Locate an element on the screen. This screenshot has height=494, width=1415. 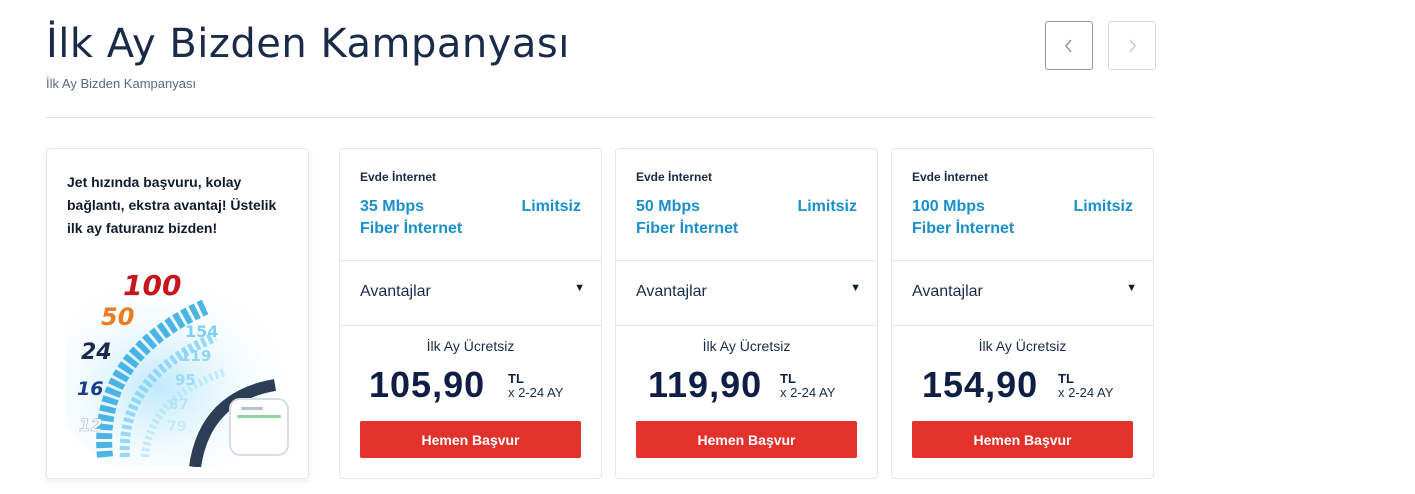
offer-price-row: 119,90 TL x 2-24 AY is located at coordinates (746, 385).